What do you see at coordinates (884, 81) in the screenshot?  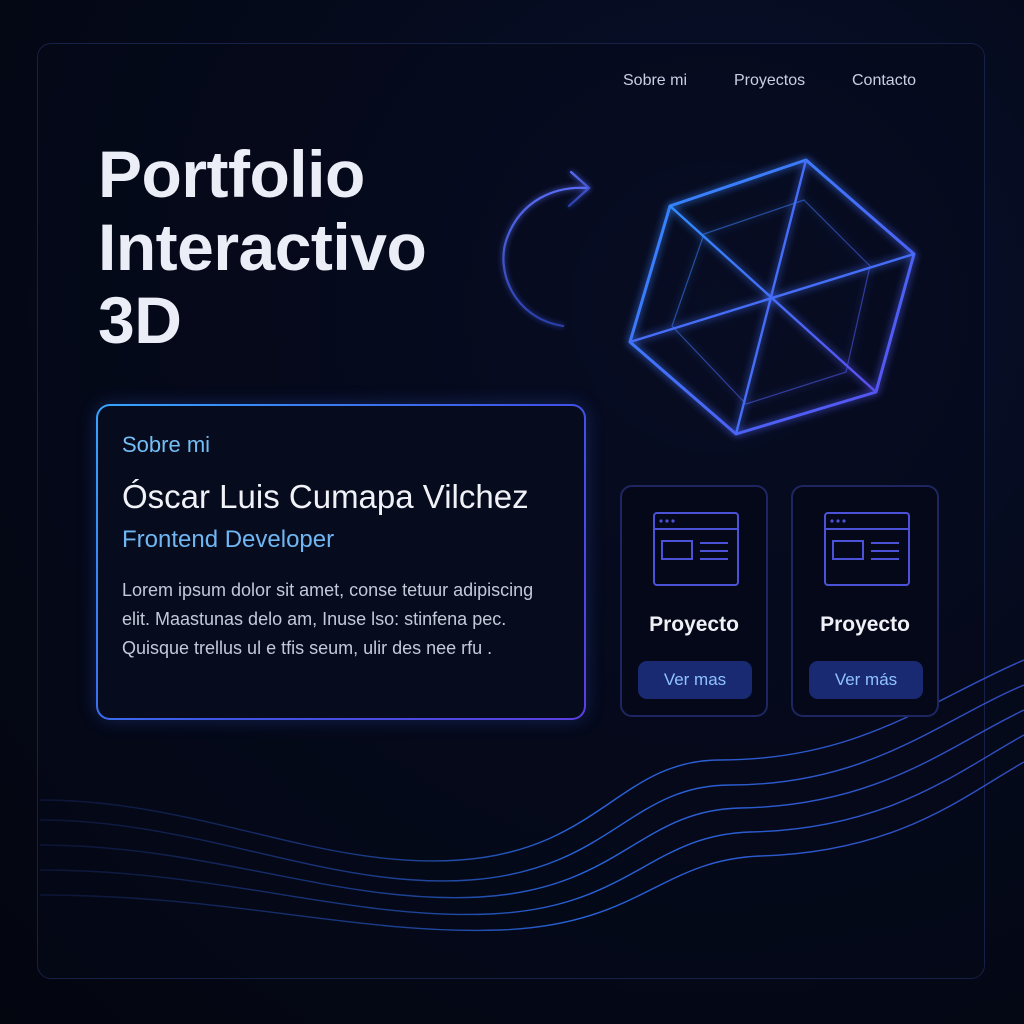 I see `nav-link-contacto: Contacto` at bounding box center [884, 81].